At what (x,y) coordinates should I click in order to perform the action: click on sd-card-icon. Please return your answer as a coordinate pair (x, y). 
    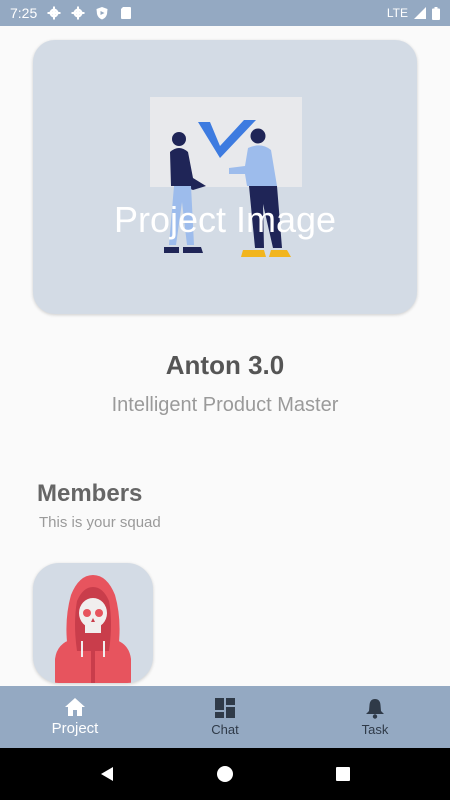
    Looking at the image, I should click on (126, 13).